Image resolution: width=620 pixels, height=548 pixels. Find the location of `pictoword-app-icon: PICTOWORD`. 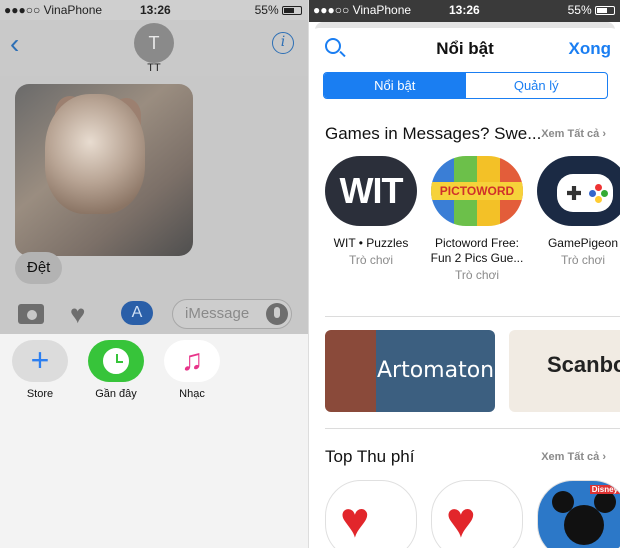

pictoword-app-icon: PICTOWORD is located at coordinates (477, 191).